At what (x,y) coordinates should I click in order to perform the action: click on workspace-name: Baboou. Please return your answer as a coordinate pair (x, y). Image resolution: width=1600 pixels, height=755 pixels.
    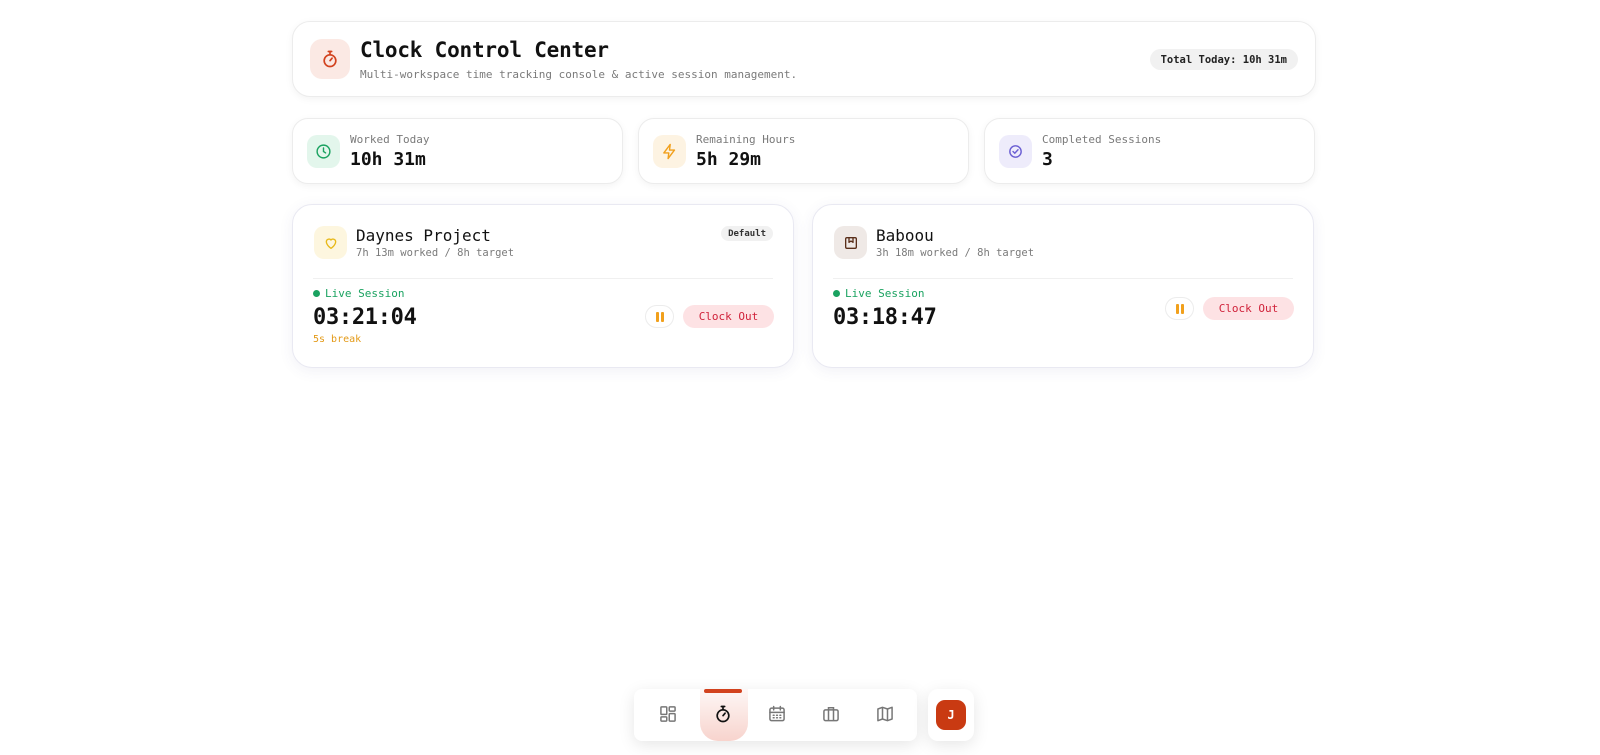
    Looking at the image, I should click on (905, 235).